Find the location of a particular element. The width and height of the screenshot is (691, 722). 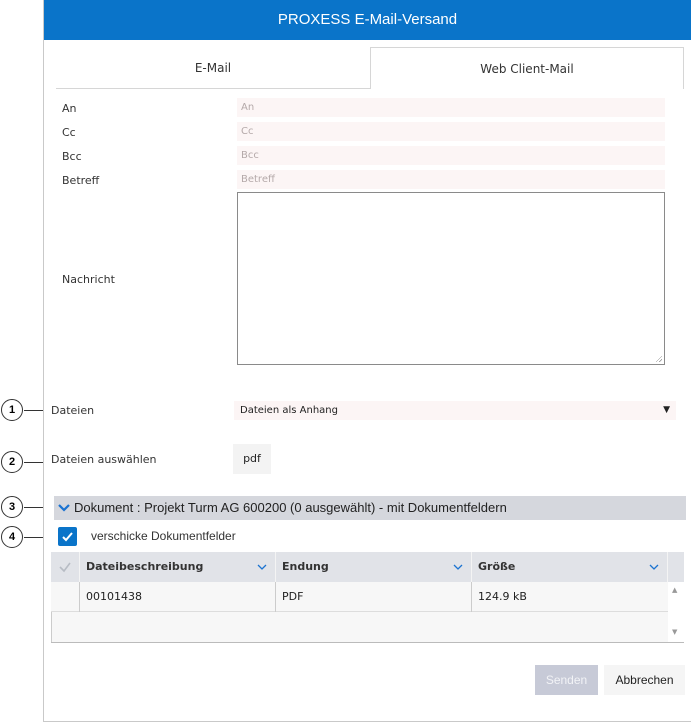

column-header-description-label: Dateibeschreibung is located at coordinates (145, 566).